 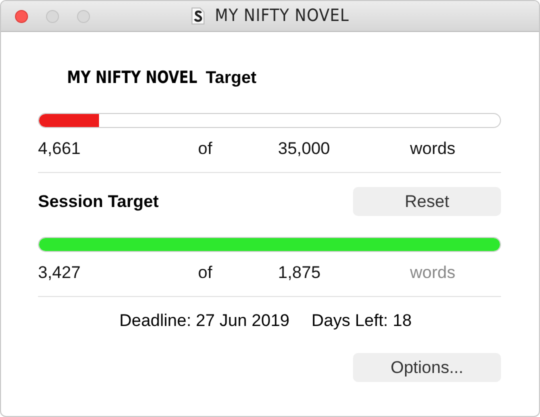 What do you see at coordinates (197, 16) in the screenshot?
I see `document-icon` at bounding box center [197, 16].